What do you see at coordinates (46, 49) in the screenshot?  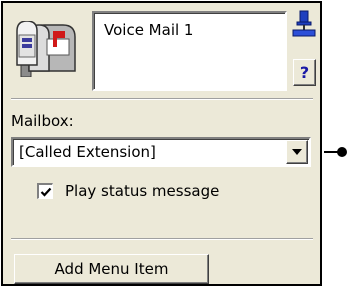 I see `mailbox-icon` at bounding box center [46, 49].